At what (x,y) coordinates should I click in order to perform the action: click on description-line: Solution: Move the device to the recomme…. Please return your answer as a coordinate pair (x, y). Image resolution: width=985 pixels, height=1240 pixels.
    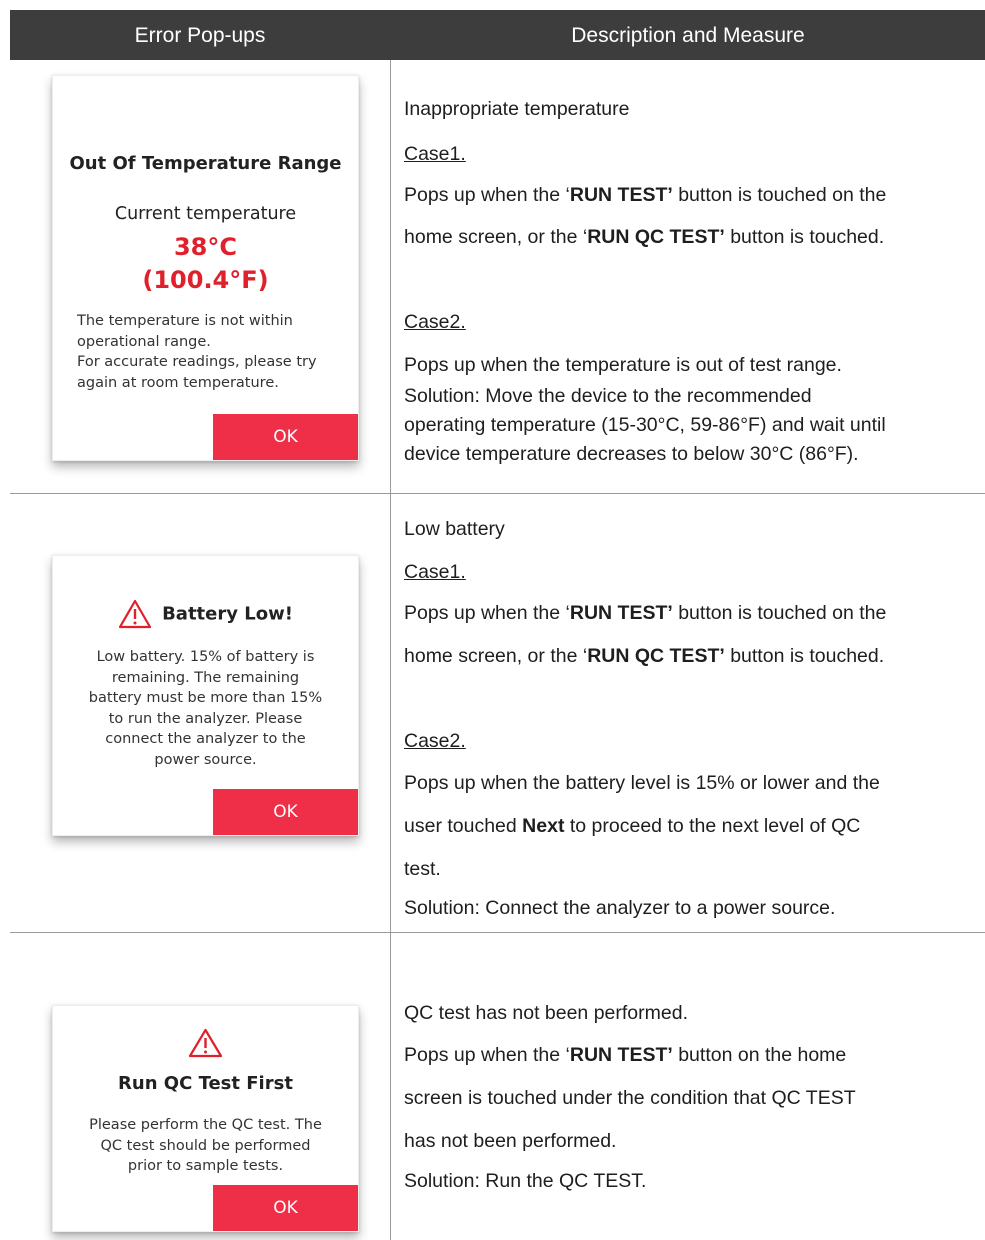
    Looking at the image, I should click on (608, 396).